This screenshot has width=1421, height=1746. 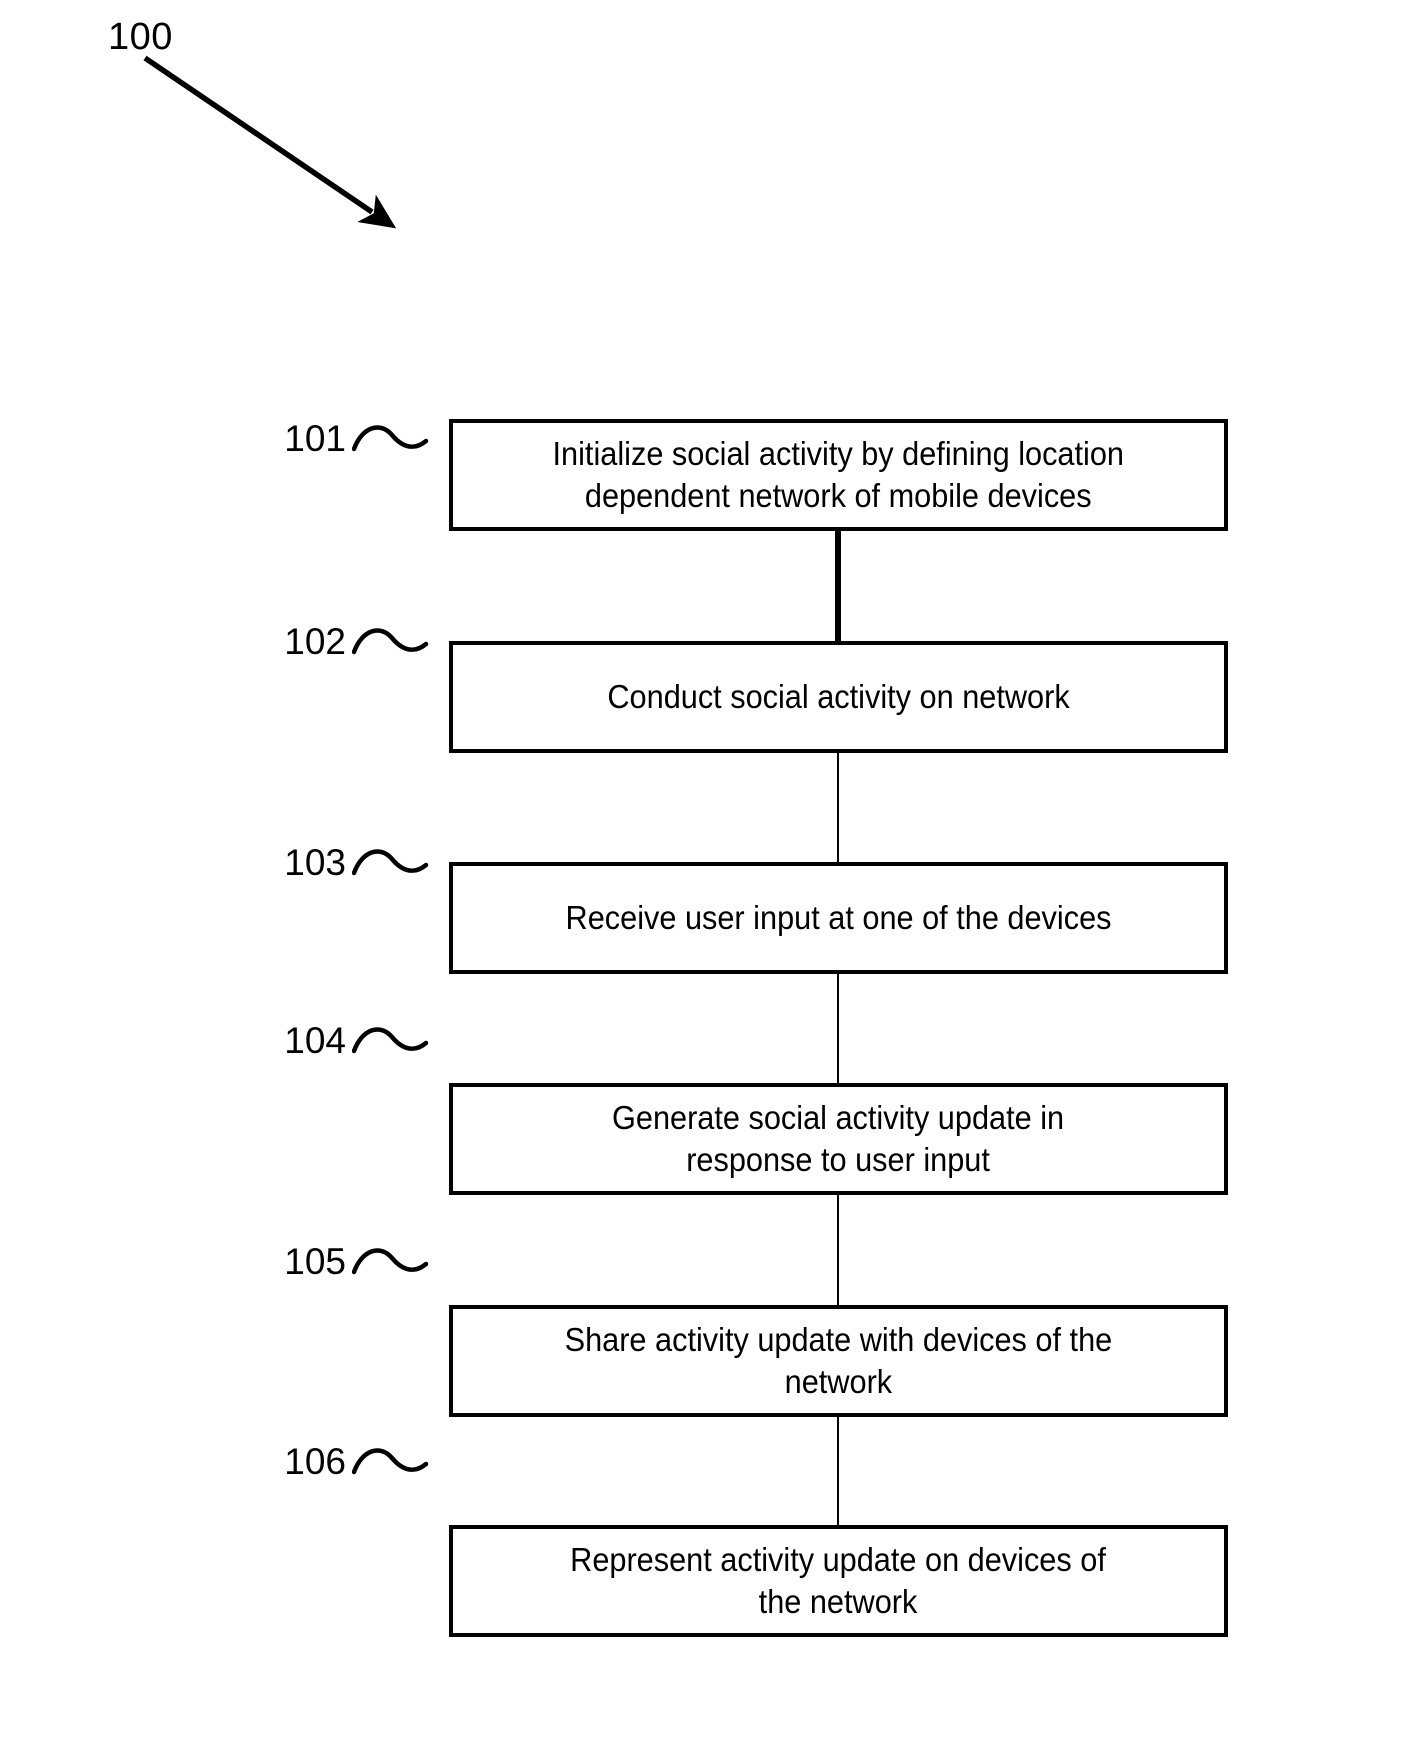 What do you see at coordinates (315, 438) in the screenshot?
I see `step-label-101: 101` at bounding box center [315, 438].